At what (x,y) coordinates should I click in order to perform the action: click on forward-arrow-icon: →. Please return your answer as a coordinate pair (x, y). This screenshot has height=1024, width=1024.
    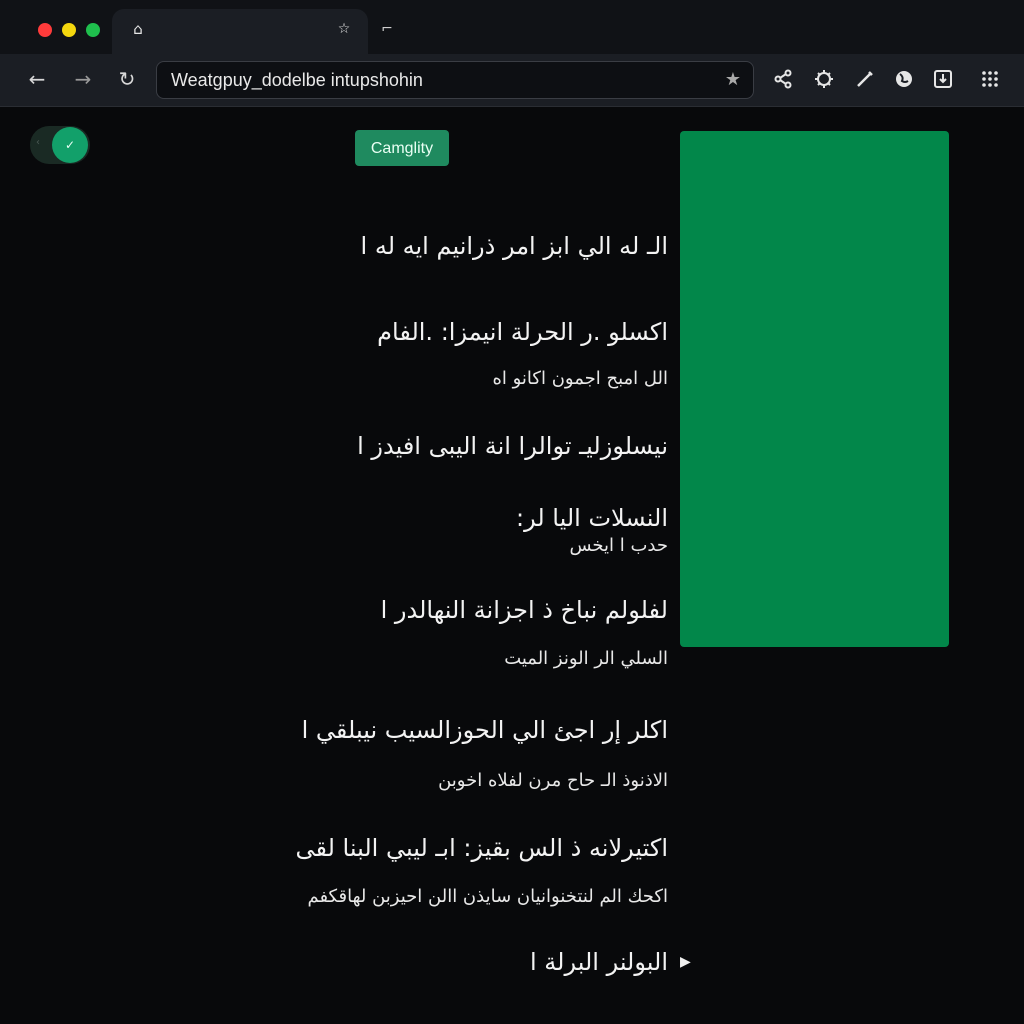
    Looking at the image, I should click on (83, 79).